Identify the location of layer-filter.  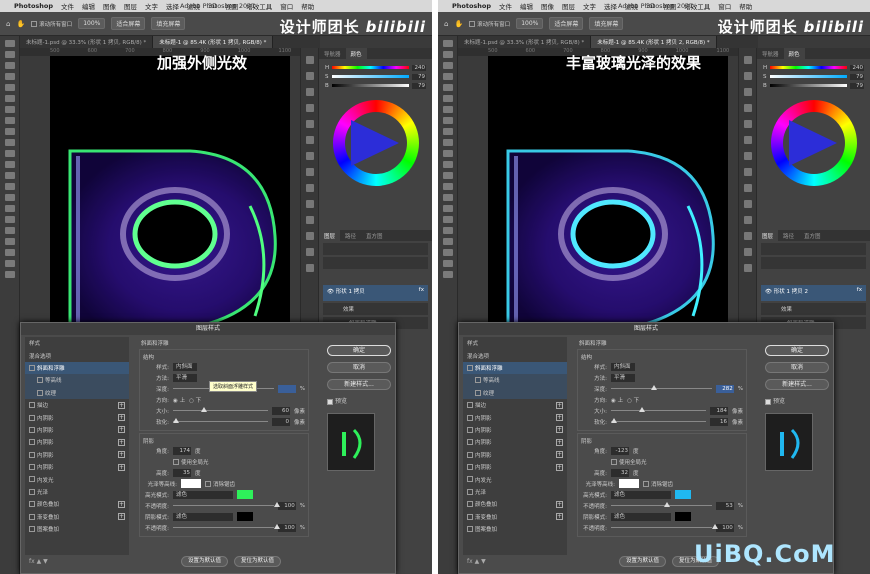
(813, 249).